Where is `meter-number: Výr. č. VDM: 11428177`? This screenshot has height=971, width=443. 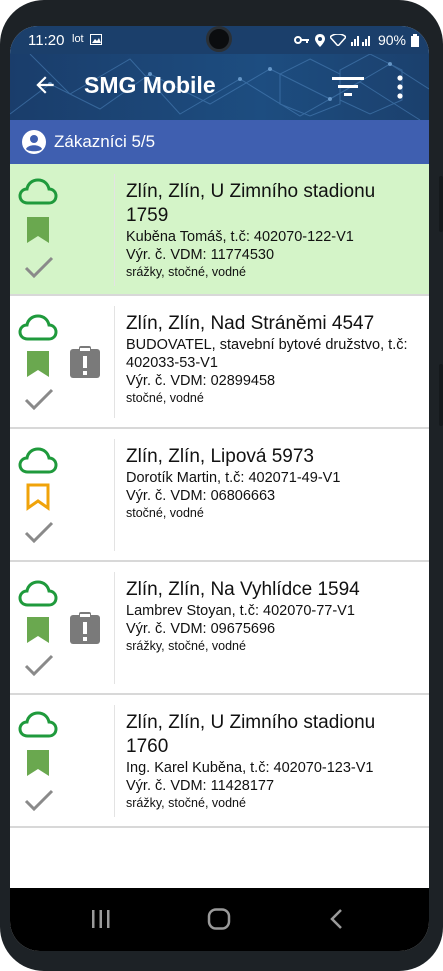 meter-number: Výr. č. VDM: 11428177 is located at coordinates (200, 786).